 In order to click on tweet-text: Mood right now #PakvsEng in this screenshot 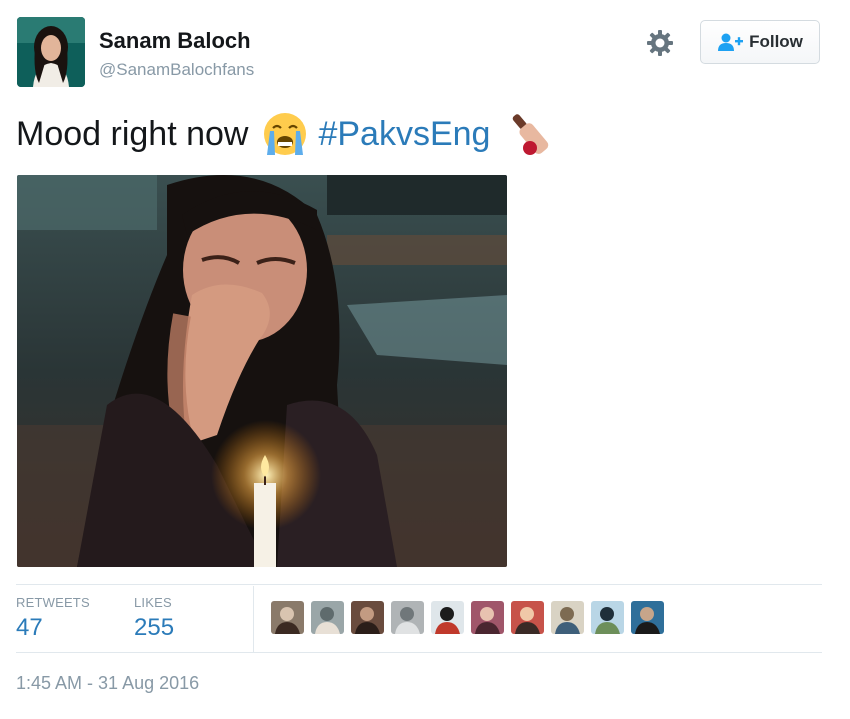, I will do `click(286, 134)`.